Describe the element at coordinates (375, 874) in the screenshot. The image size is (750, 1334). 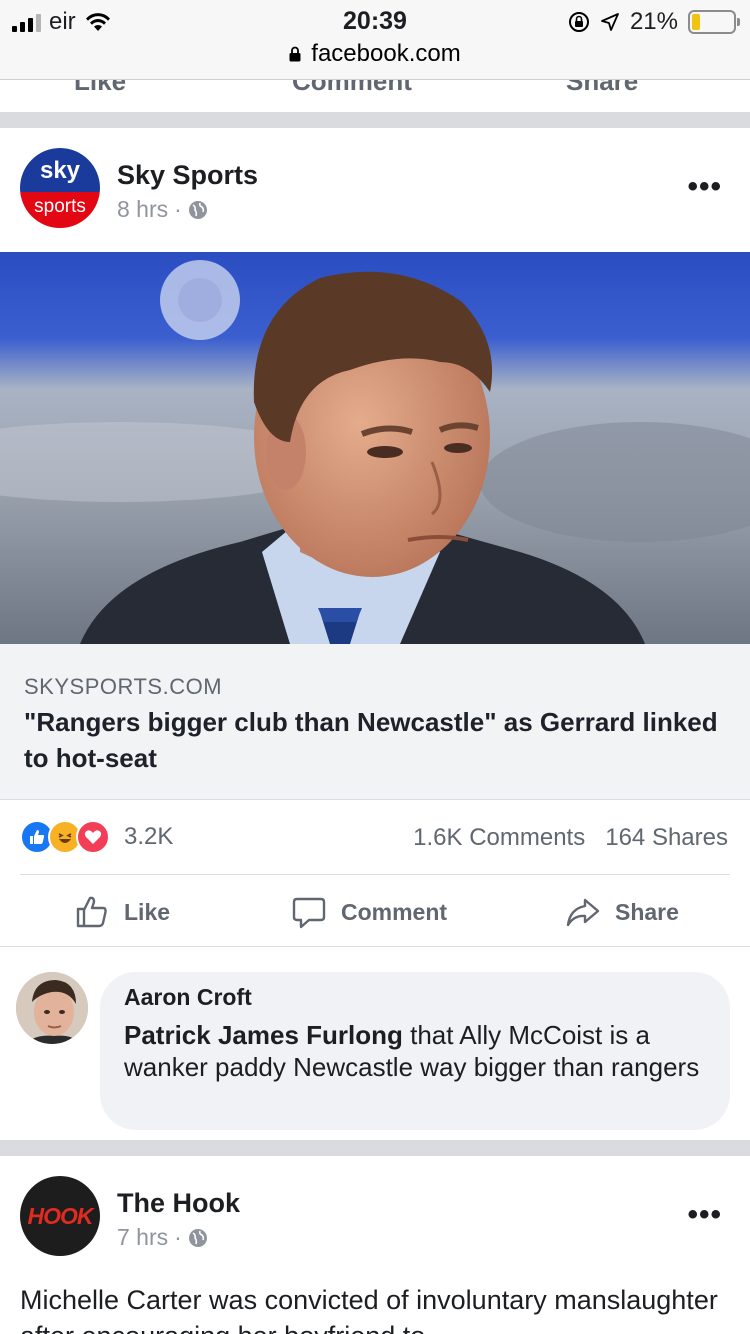
I see `actions-divider` at that location.